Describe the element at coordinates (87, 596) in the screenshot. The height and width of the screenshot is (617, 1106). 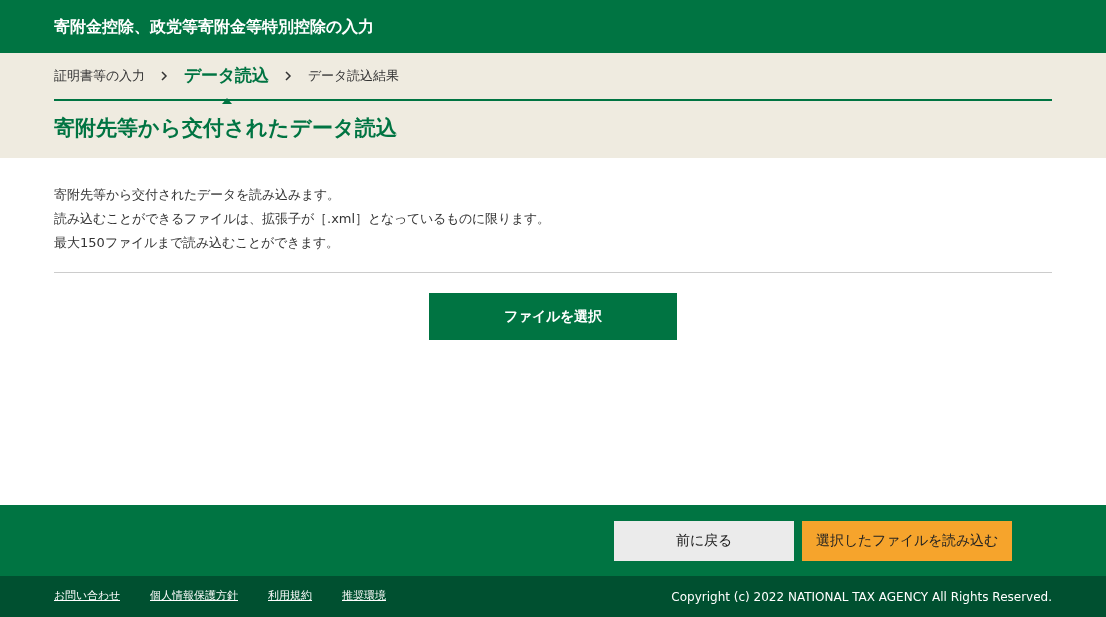
I see `footer-link: お問い合わせ` at that location.